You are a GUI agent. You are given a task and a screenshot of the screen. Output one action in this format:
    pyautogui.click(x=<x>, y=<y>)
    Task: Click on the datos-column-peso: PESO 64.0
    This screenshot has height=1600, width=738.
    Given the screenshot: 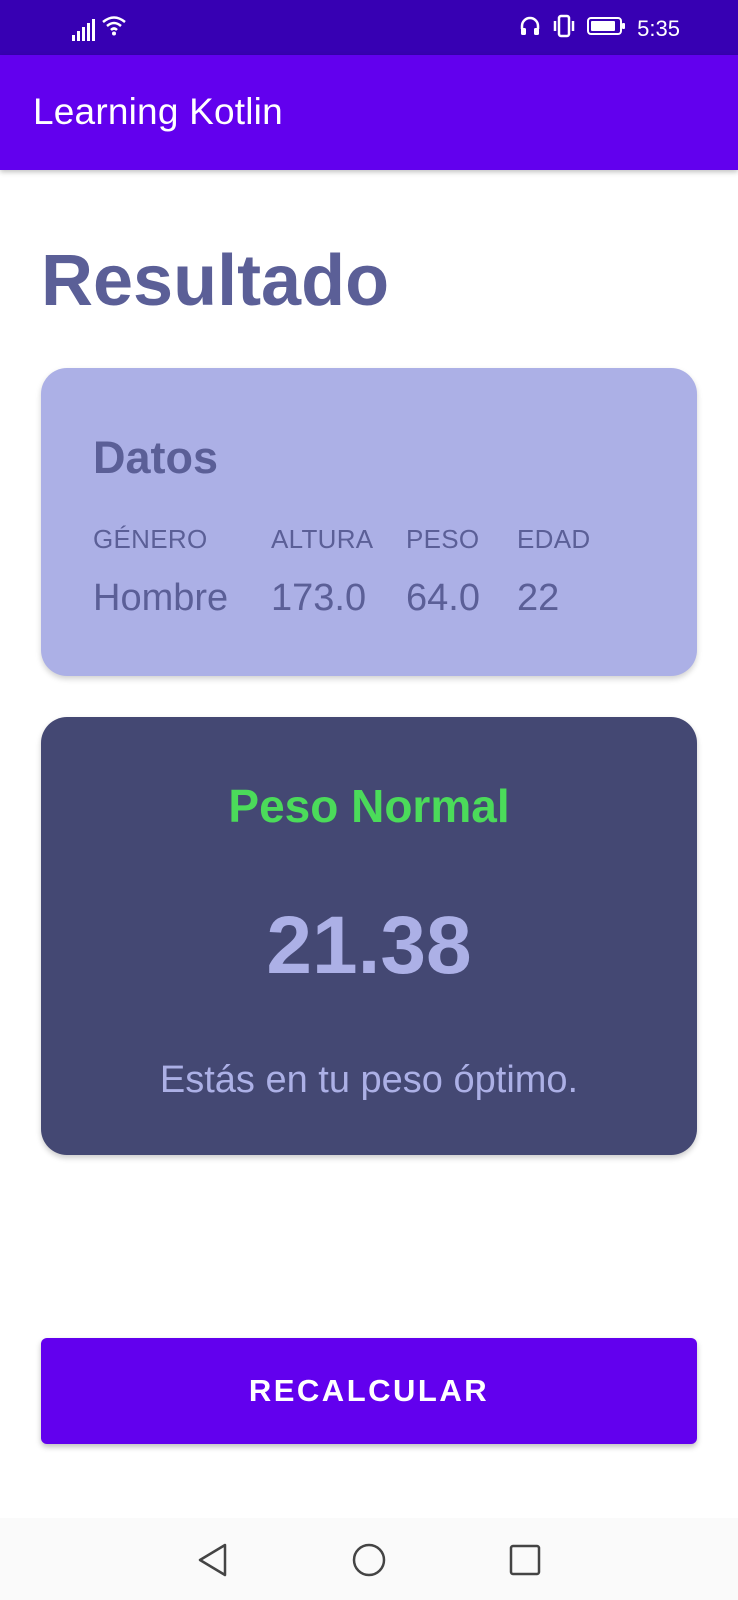 What is the action you would take?
    pyautogui.click(x=443, y=572)
    